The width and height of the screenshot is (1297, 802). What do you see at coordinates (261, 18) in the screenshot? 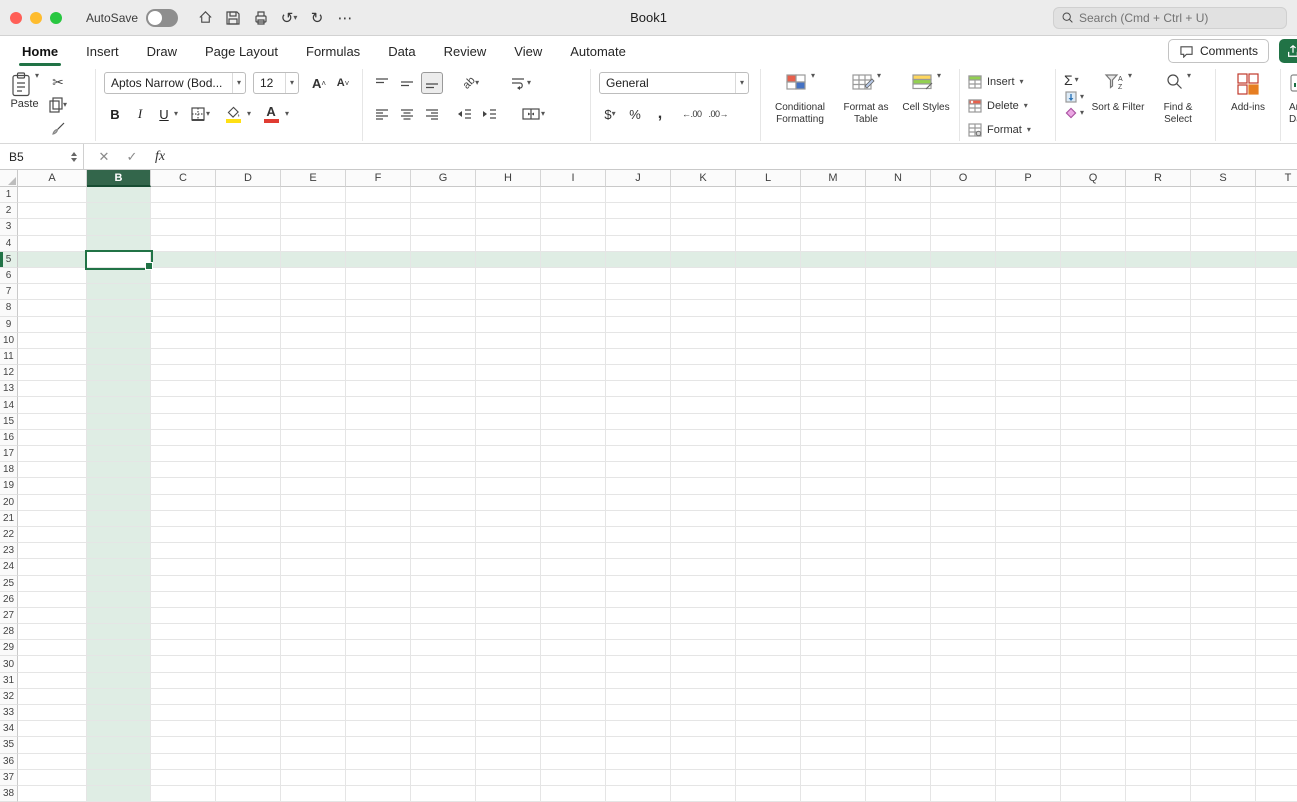
I see `print-icon` at bounding box center [261, 18].